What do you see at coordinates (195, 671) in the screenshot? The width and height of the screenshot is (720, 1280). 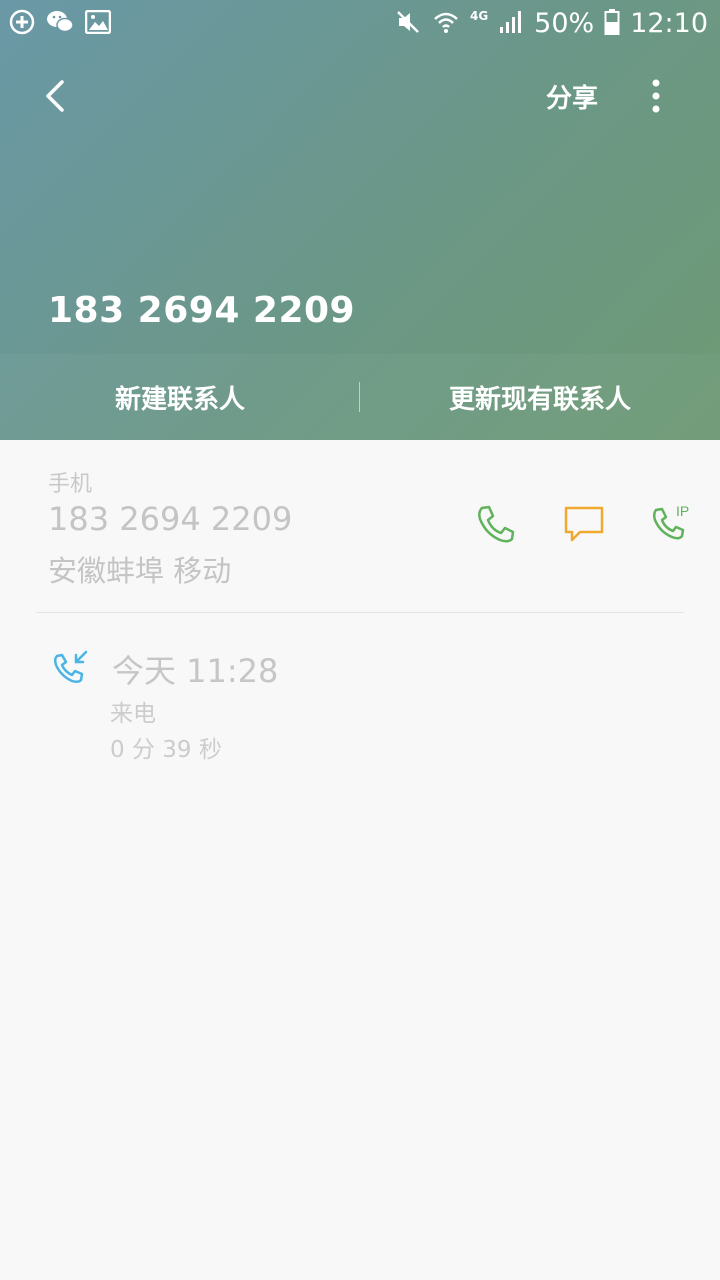 I see `call-log-time: 今天 11:28` at bounding box center [195, 671].